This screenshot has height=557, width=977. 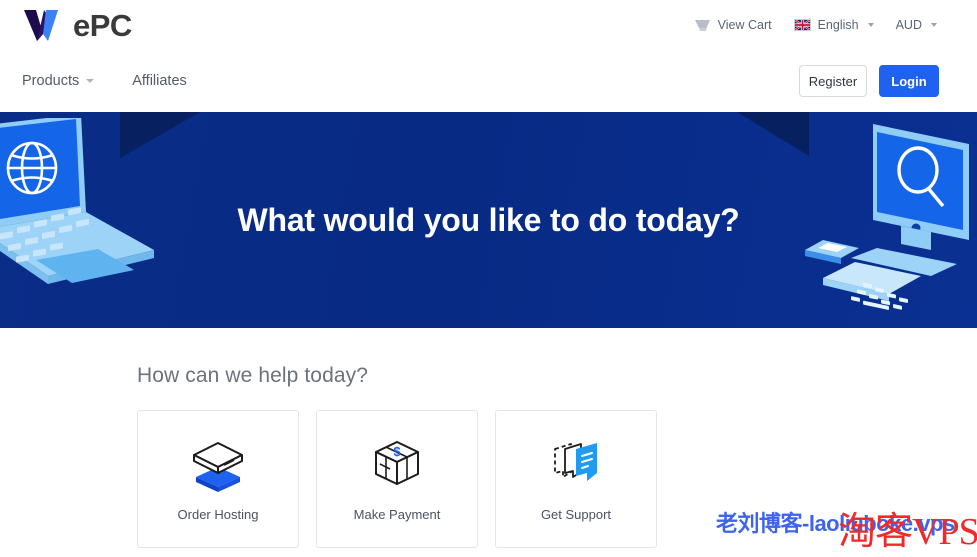 I want to click on view-cart-link: View Cart, so click(x=733, y=25).